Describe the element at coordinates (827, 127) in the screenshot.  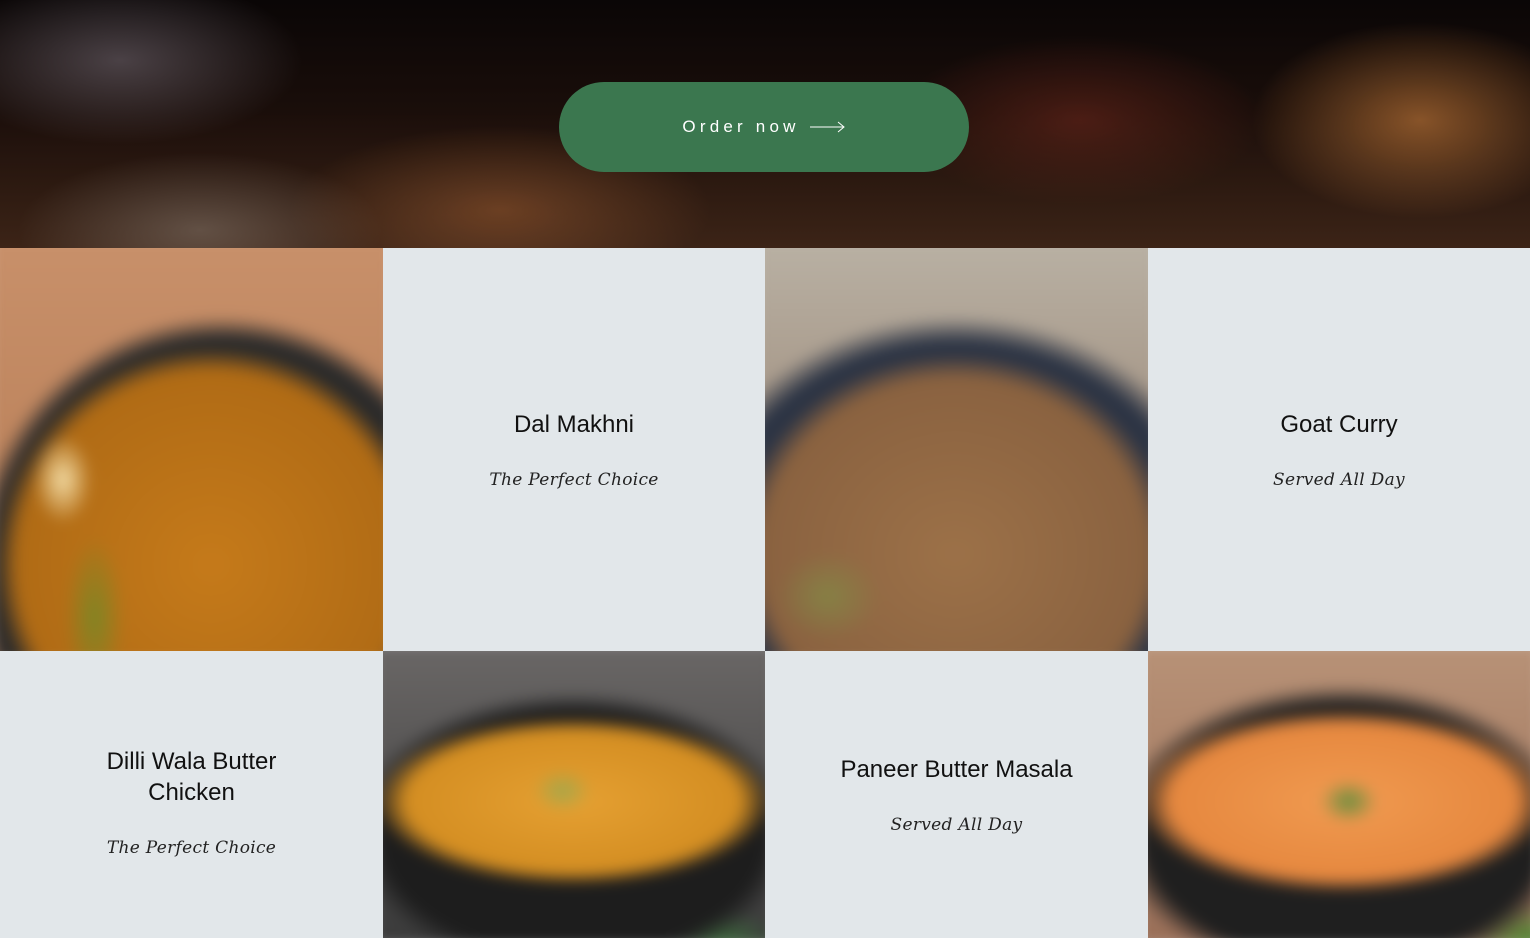
I see `arrow-right-icon` at that location.